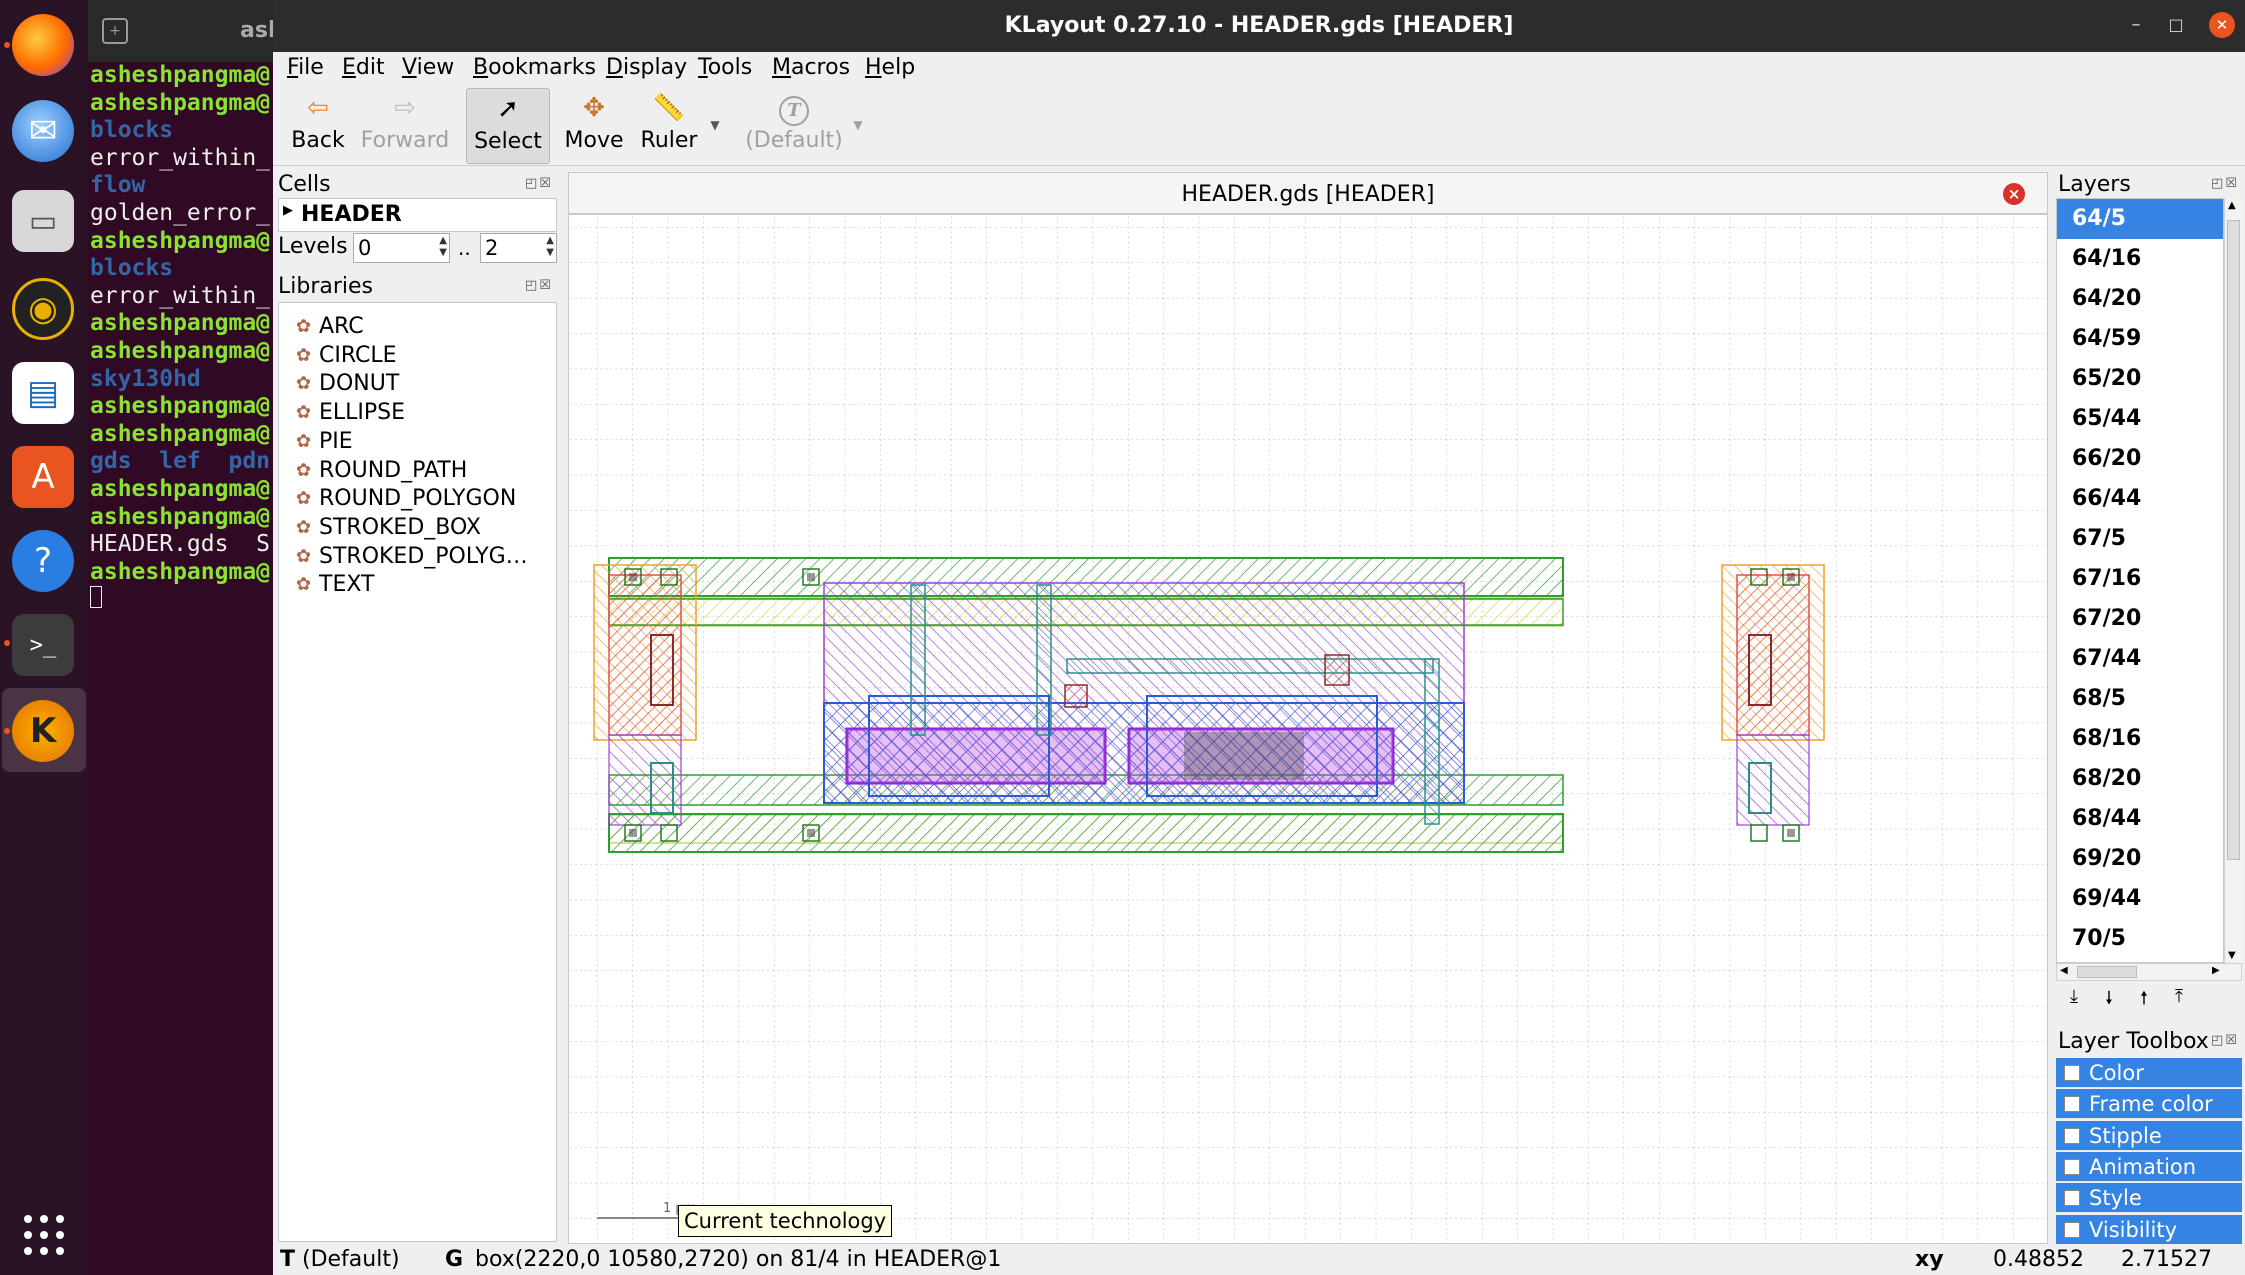  What do you see at coordinates (2140, 379) in the screenshot?
I see `layer-item: 65/20` at bounding box center [2140, 379].